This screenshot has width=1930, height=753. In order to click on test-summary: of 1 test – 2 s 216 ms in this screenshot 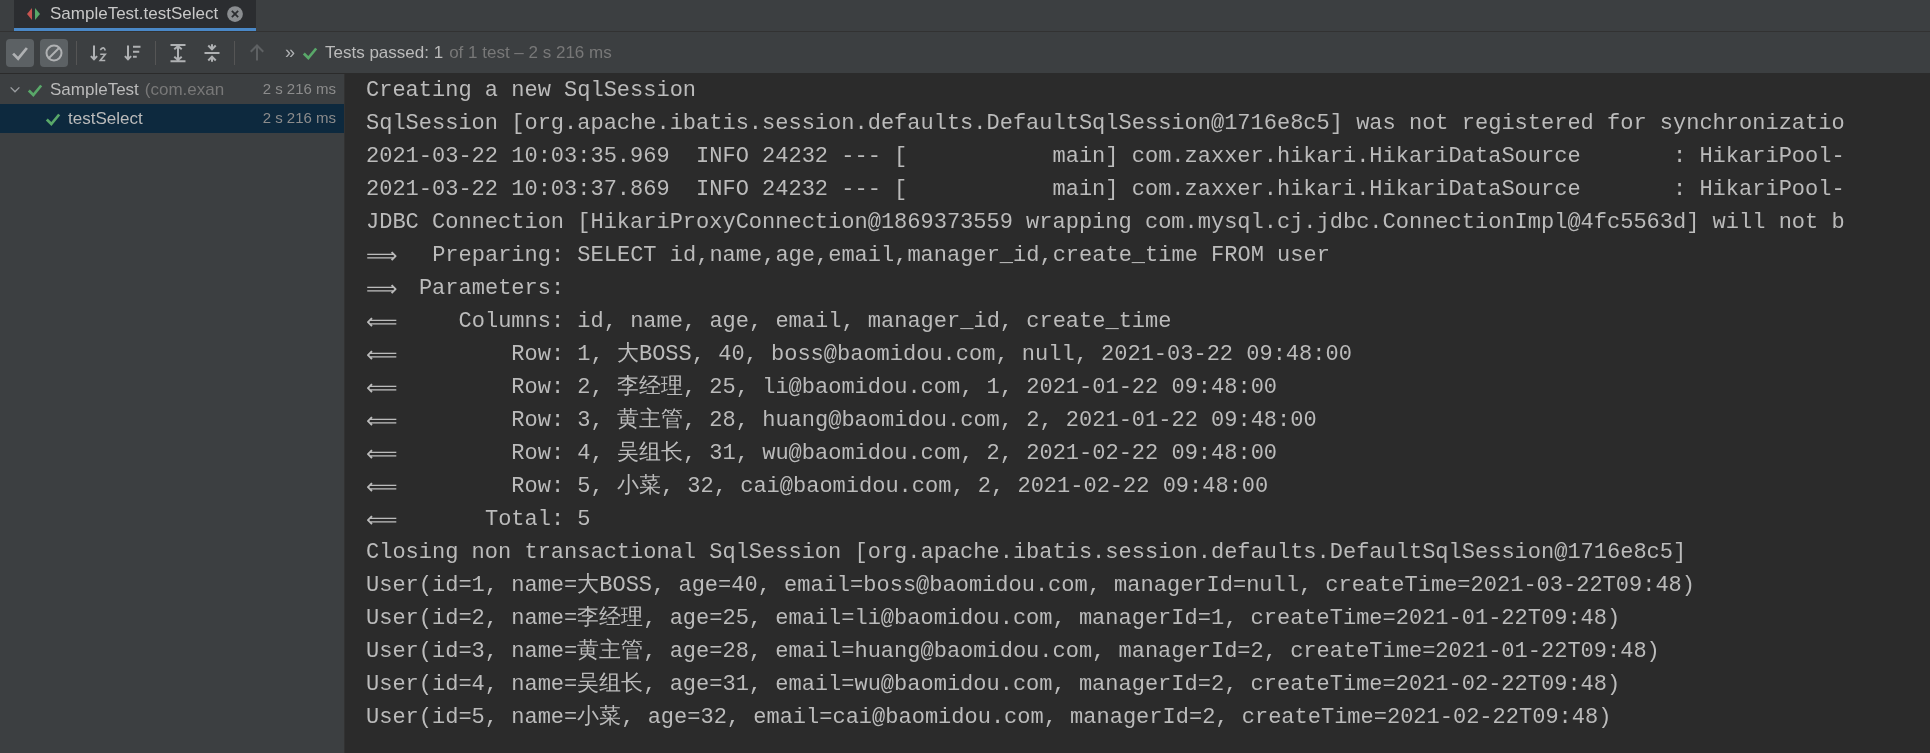, I will do `click(530, 52)`.